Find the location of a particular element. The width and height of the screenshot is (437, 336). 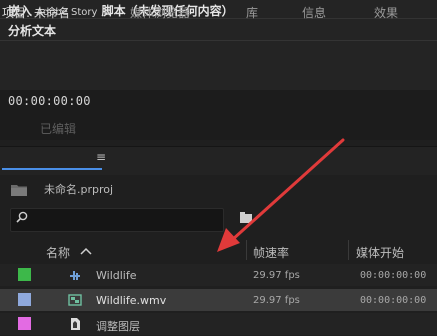

tab-project: 项目: 未命名 is located at coordinates (36, 12).